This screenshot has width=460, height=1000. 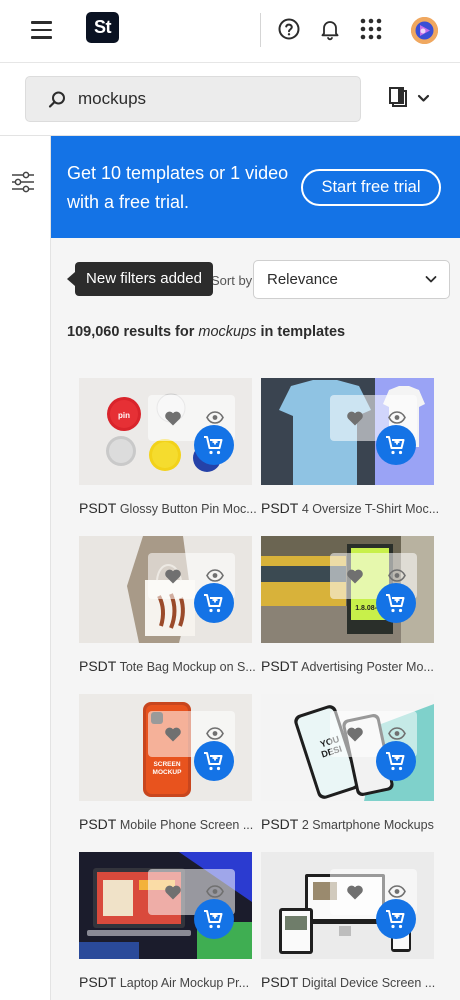 I want to click on template-card: YOU DESI PSDT 2 Smartphone Mockups, so click(x=347, y=763).